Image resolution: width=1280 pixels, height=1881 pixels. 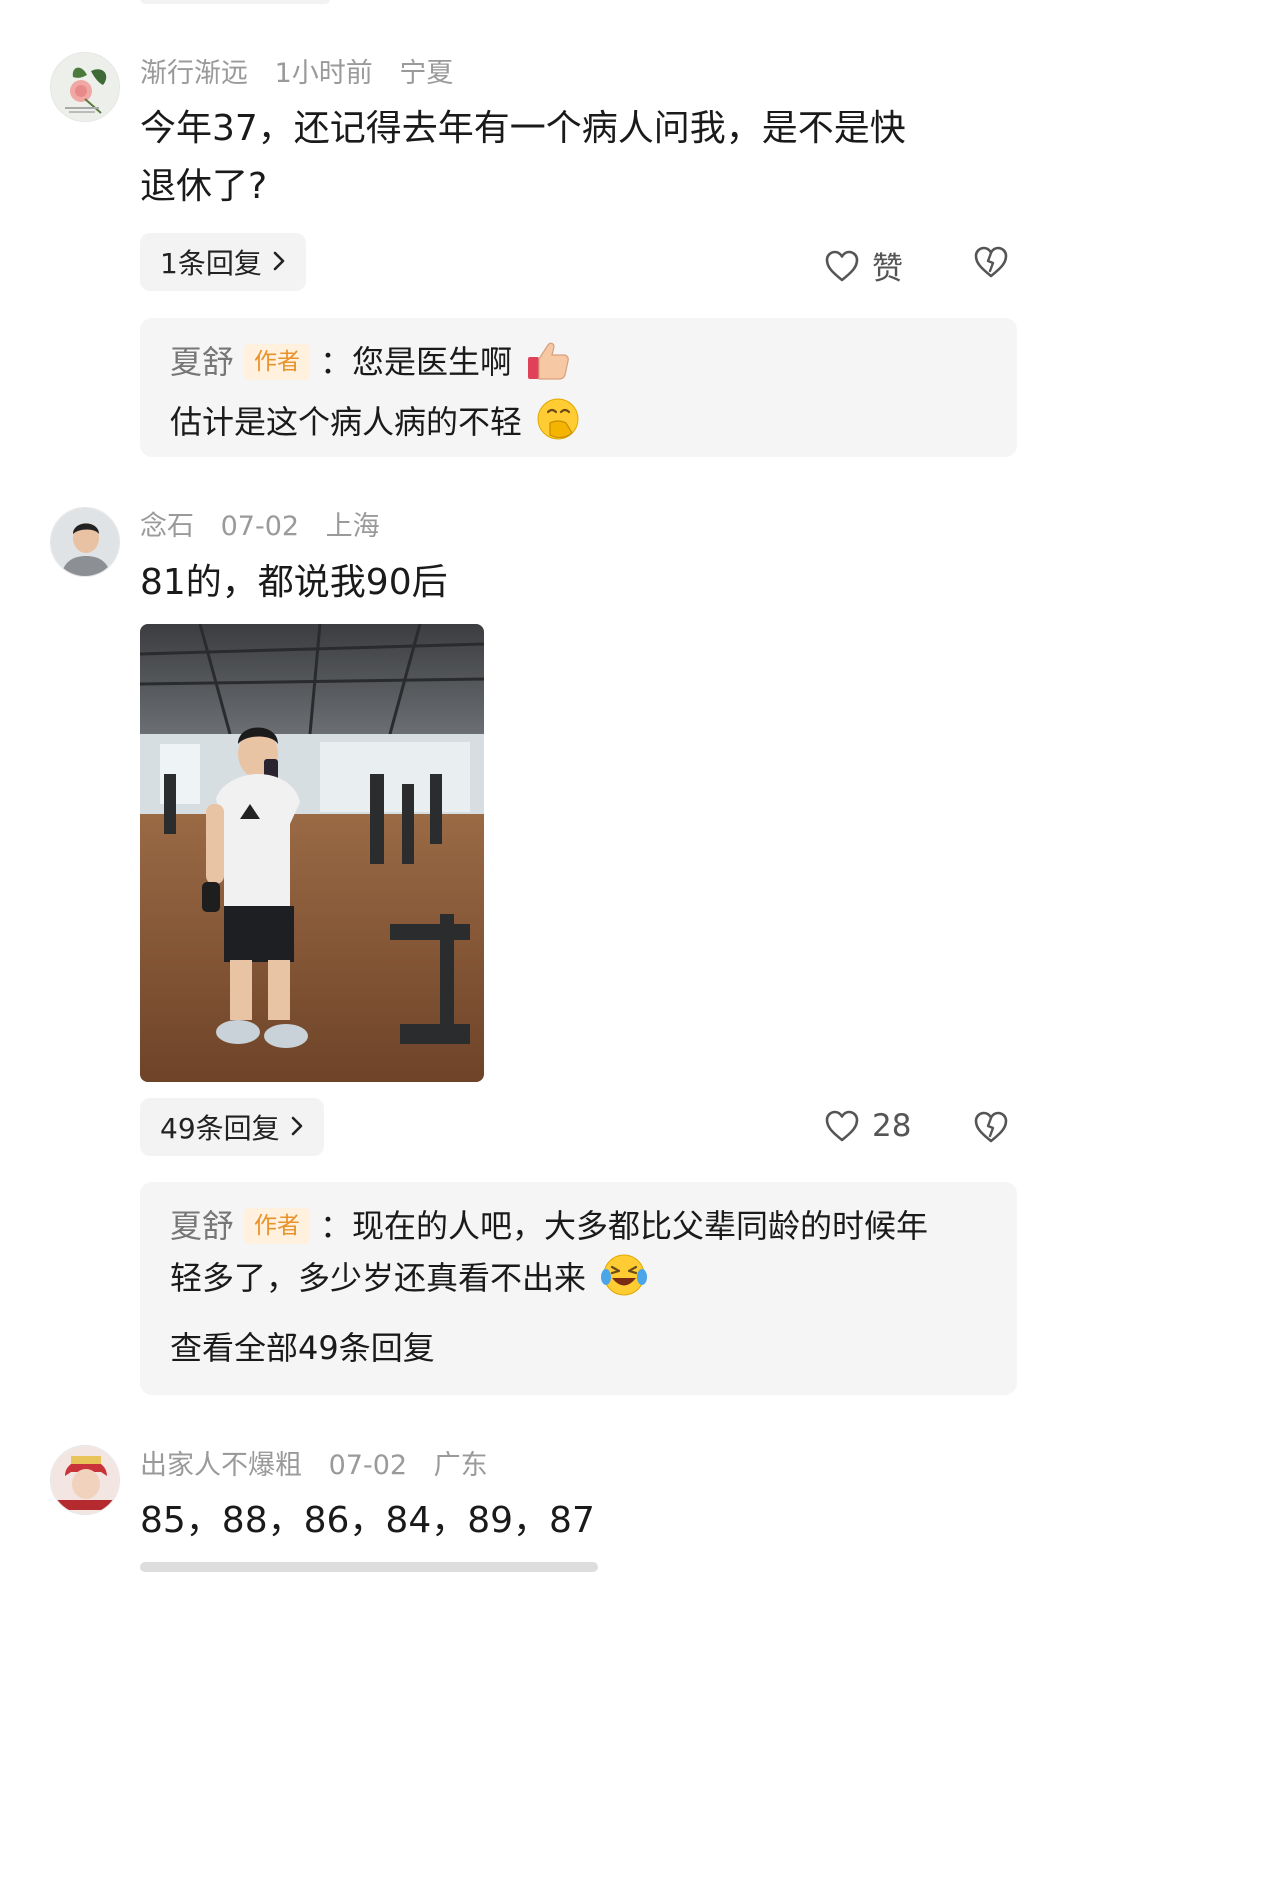 I want to click on view-replies-button: 1条回复, so click(x=223, y=262).